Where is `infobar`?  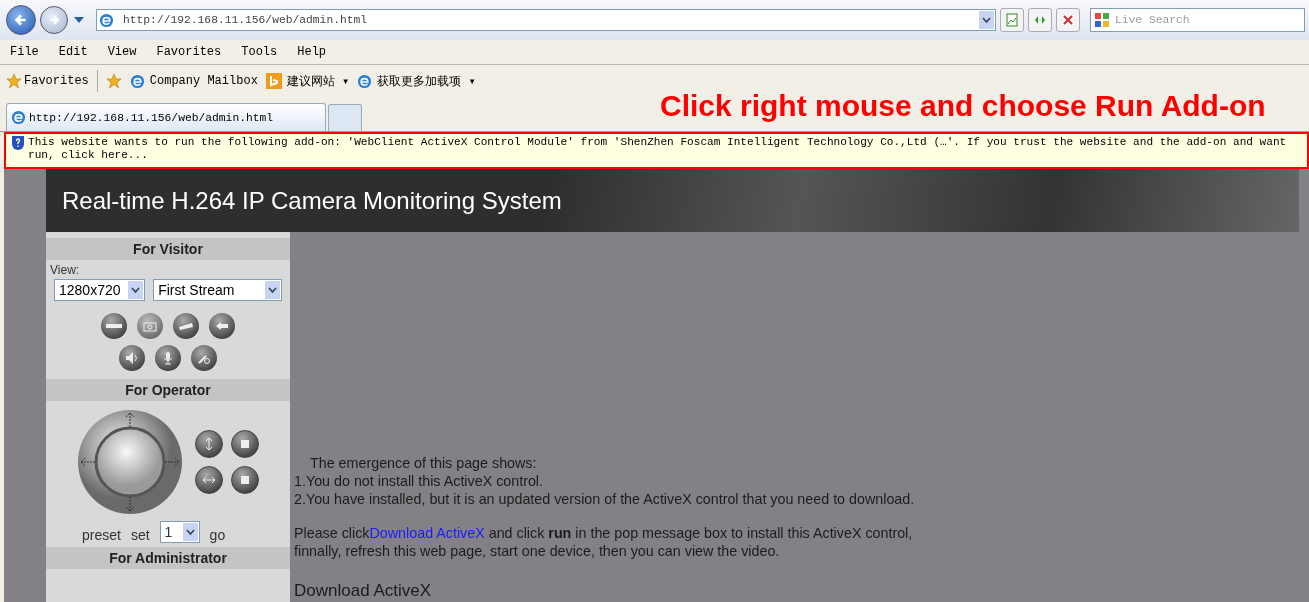
infobar is located at coordinates (656, 150).